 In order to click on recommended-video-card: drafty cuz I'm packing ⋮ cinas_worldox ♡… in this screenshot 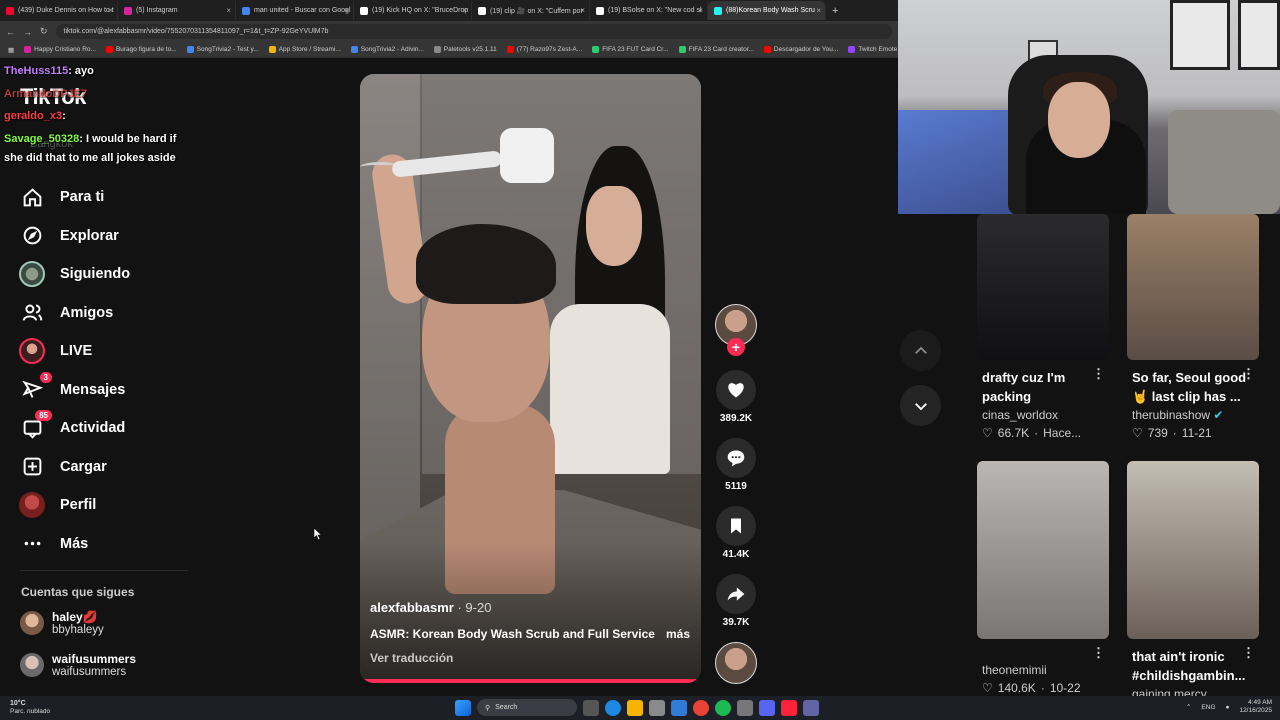, I will do `click(1043, 327)`.